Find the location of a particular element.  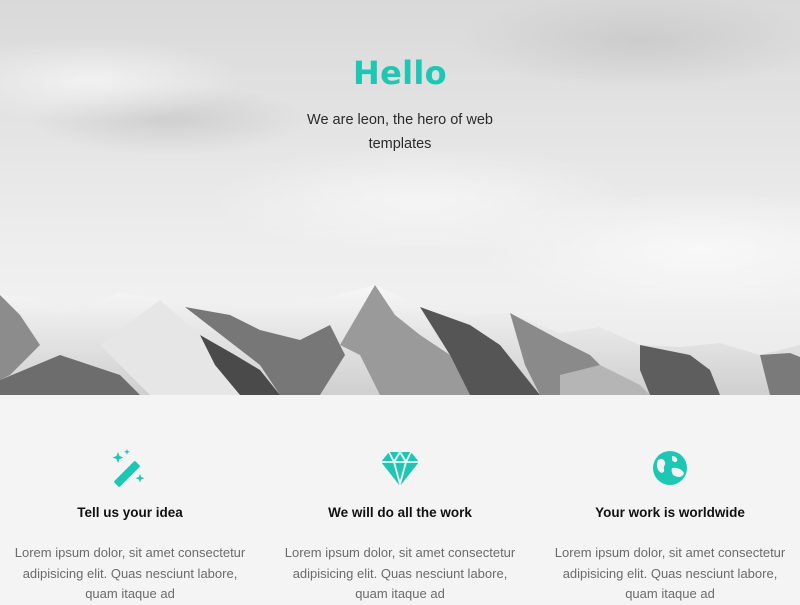

feature-title: Your work is worldwide is located at coordinates (670, 512).